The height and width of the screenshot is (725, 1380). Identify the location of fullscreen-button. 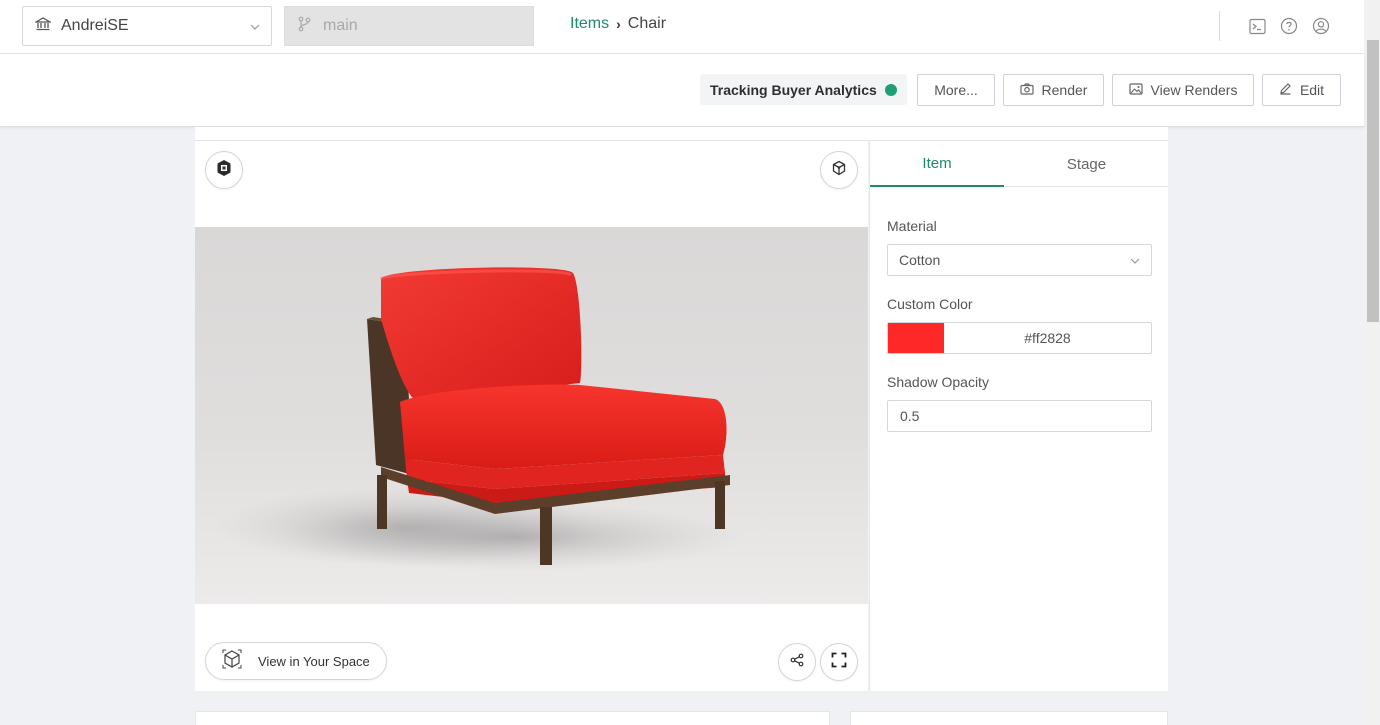
(839, 662).